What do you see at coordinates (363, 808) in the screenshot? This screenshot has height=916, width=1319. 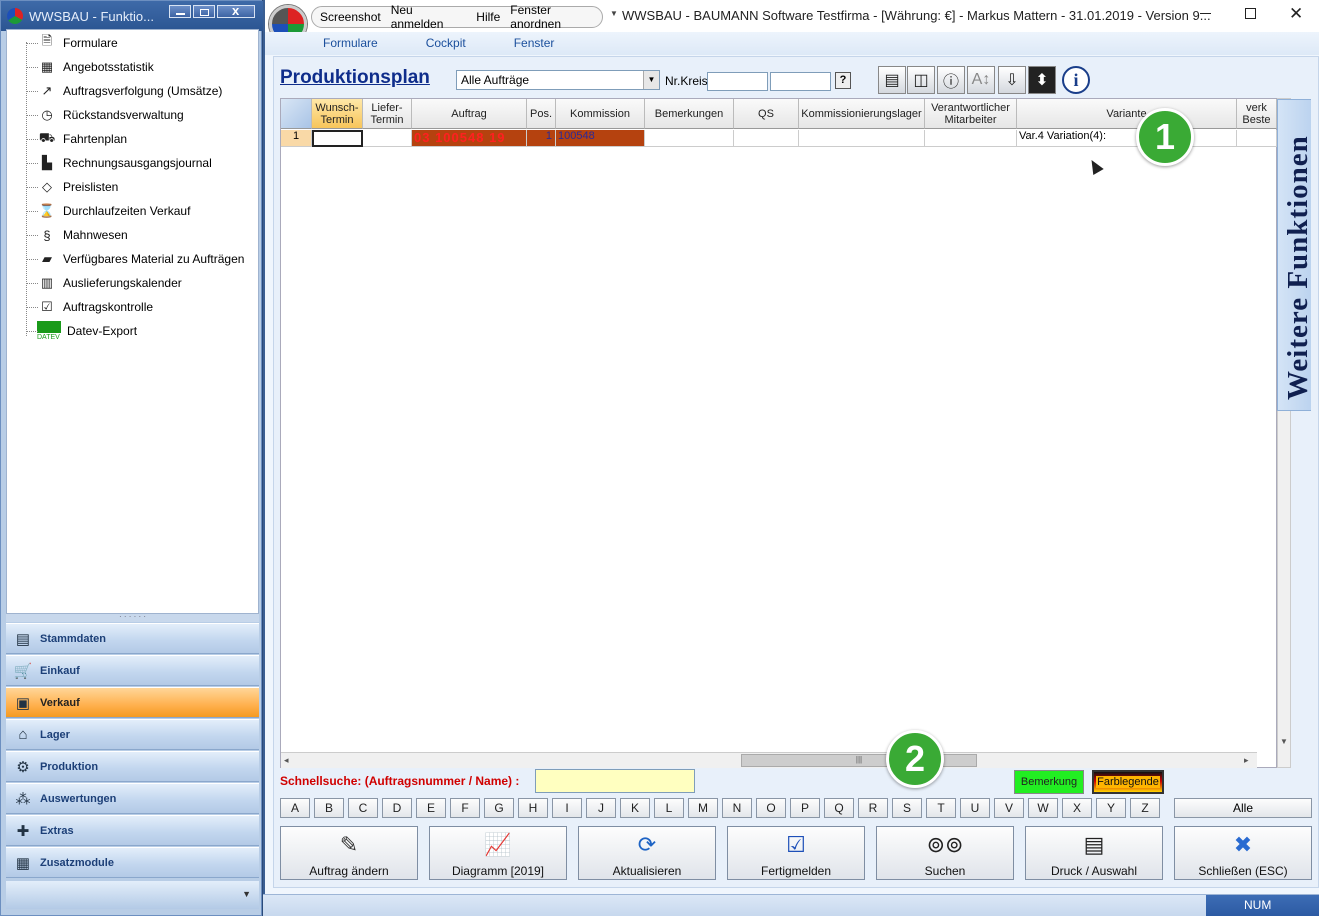 I see `letter-filter-c: C` at bounding box center [363, 808].